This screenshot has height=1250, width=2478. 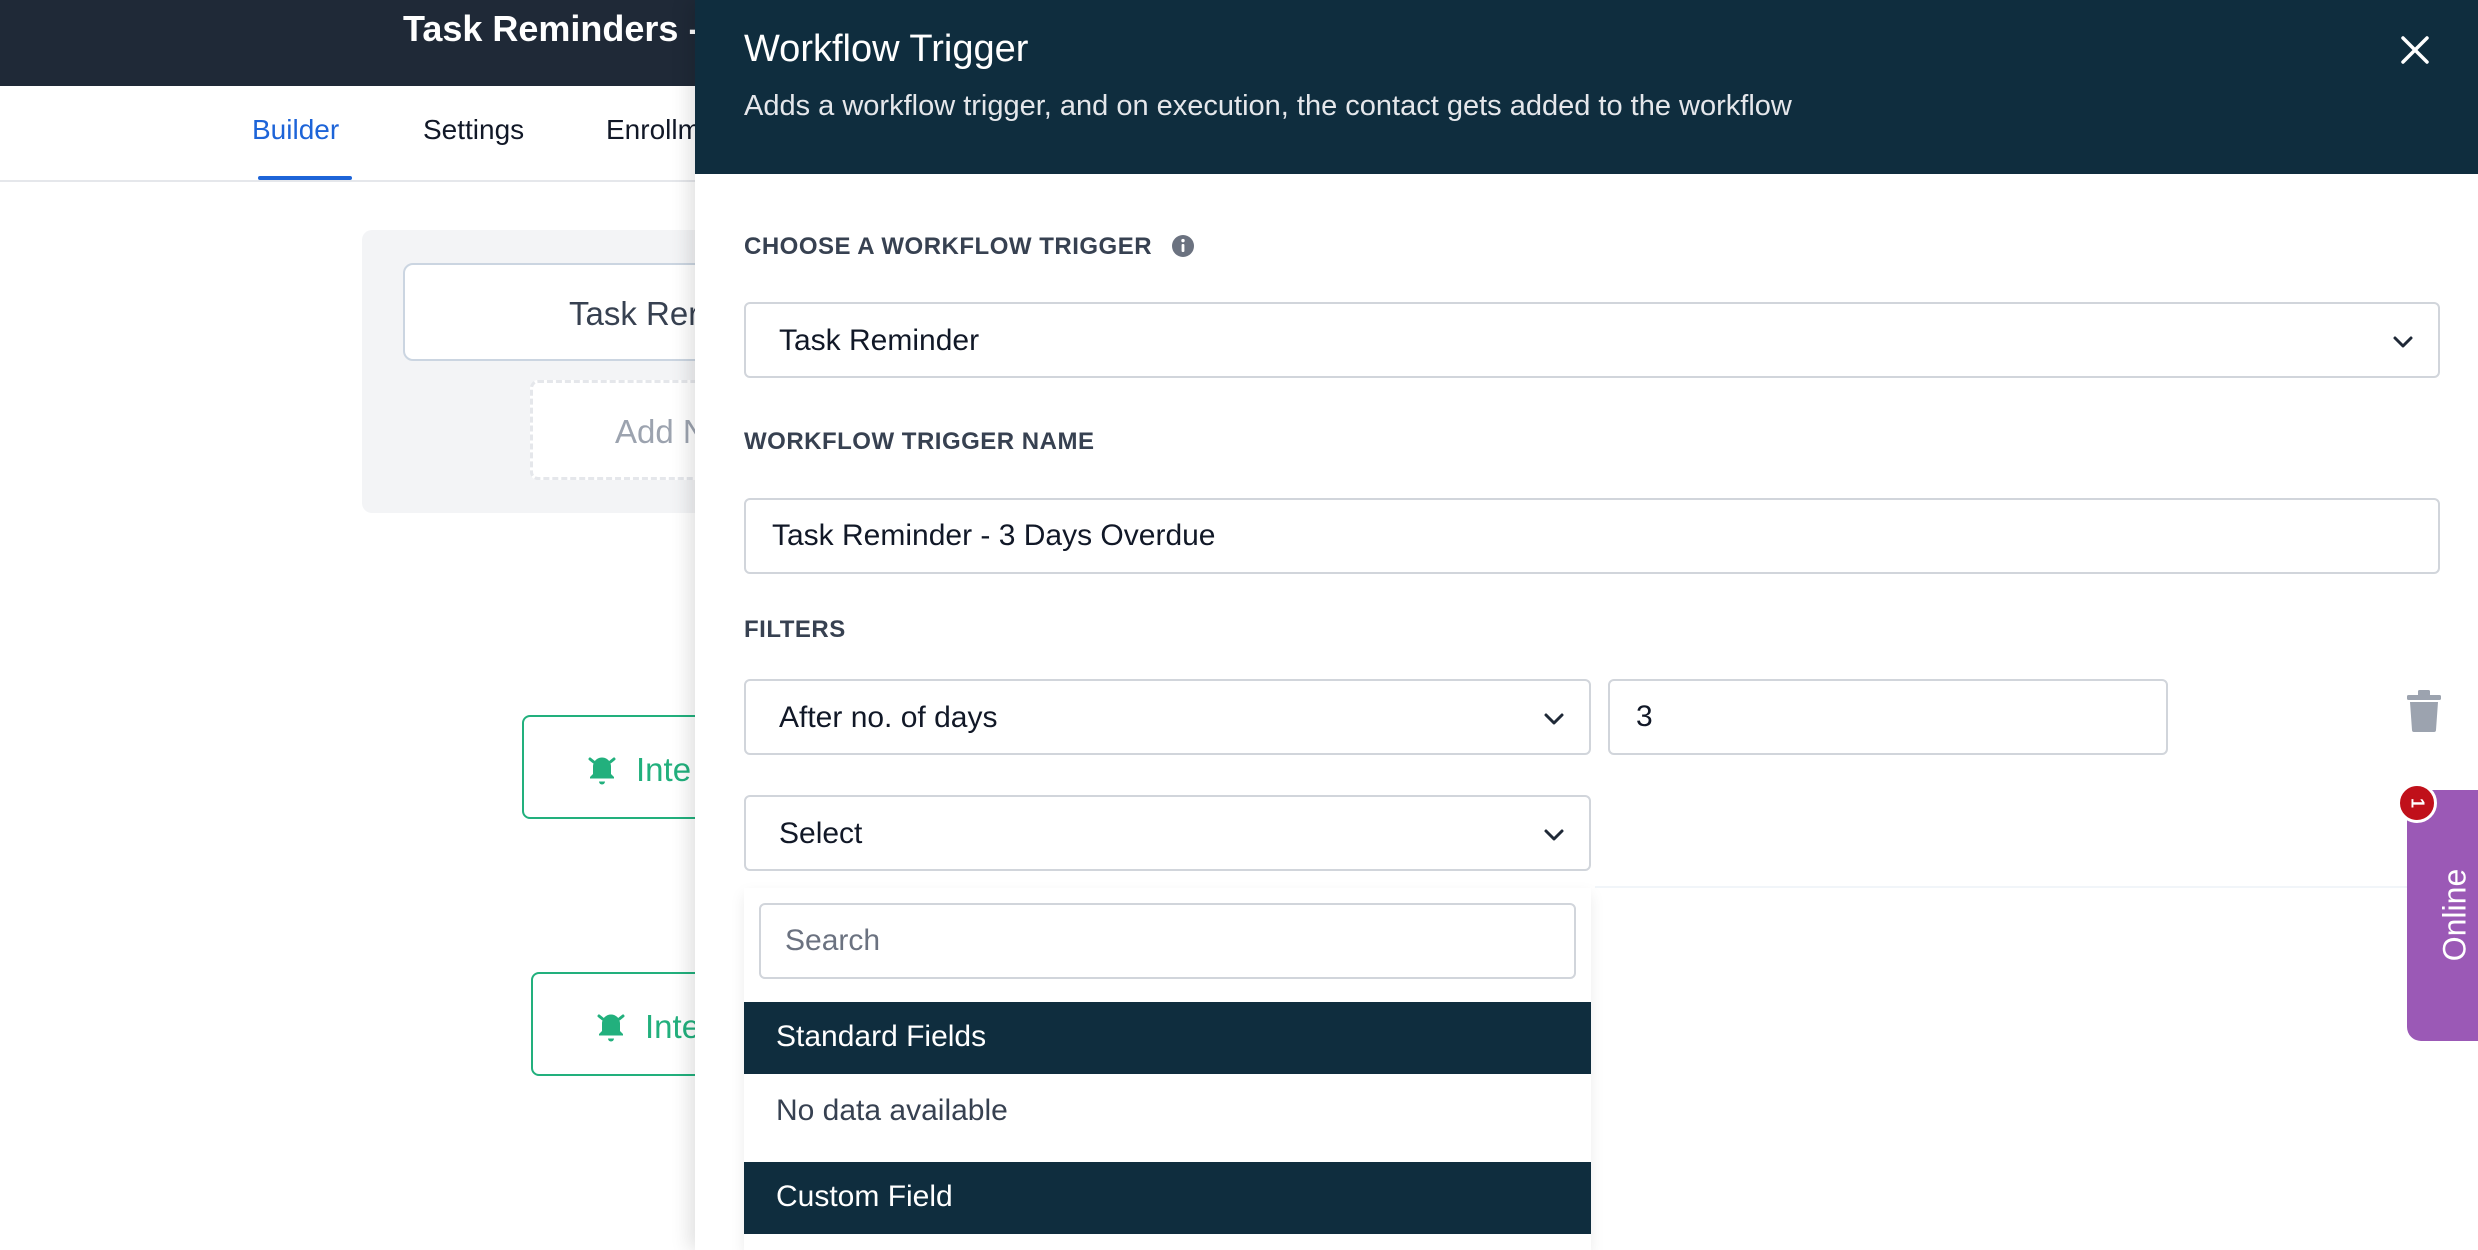 I want to click on filter-days-input, so click(x=1888, y=717).